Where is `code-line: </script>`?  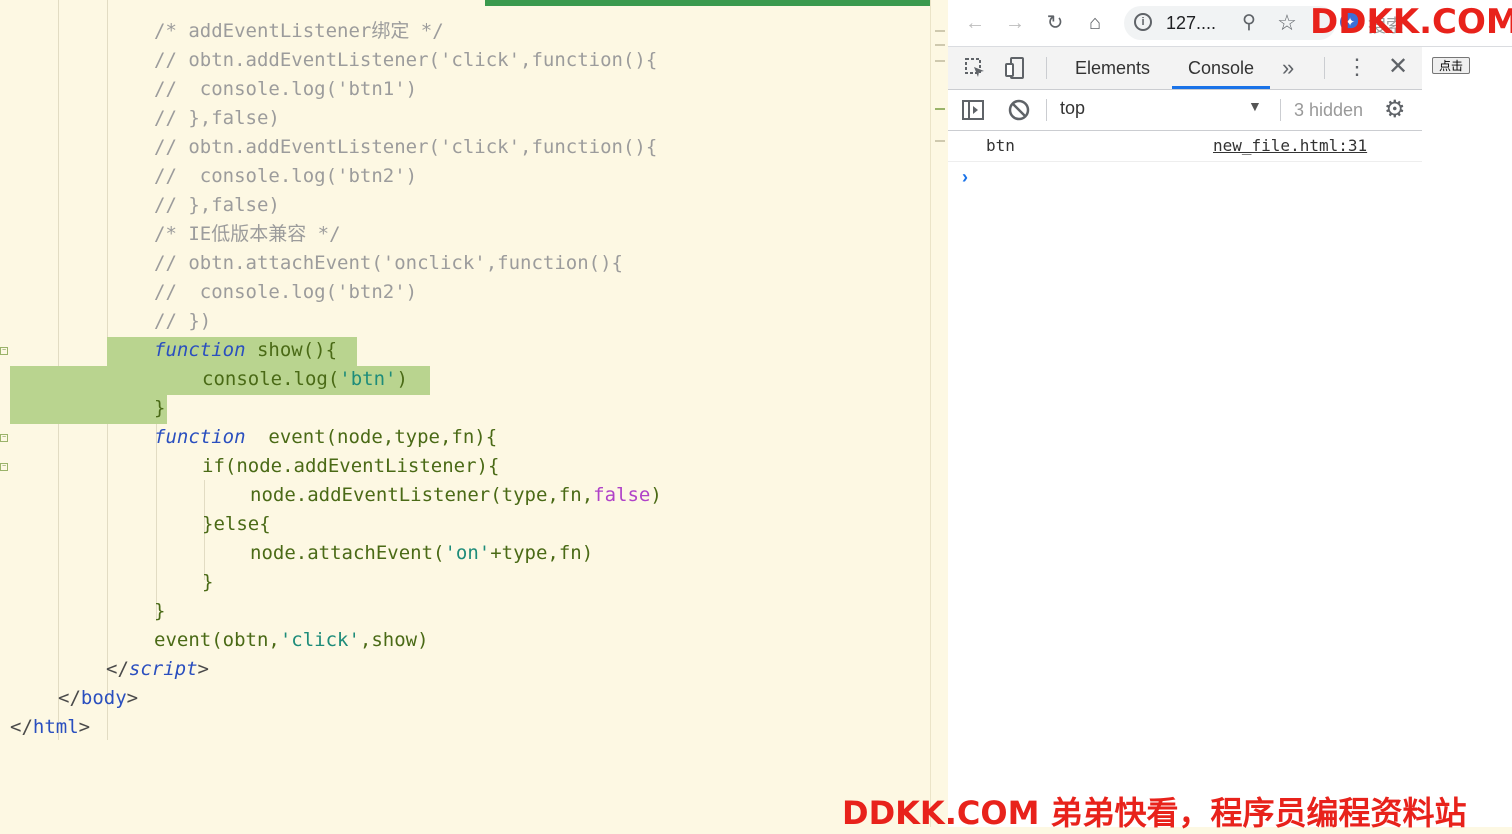 code-line: </script> is located at coordinates (157, 669).